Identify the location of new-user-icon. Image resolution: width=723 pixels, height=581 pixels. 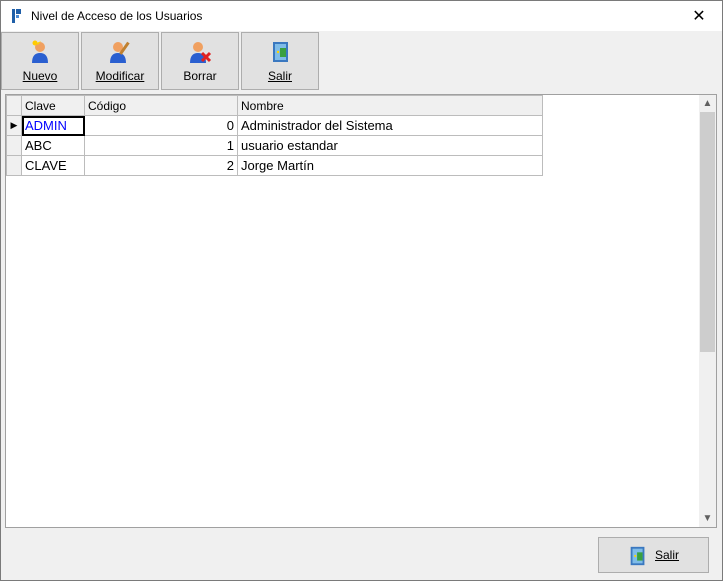
(40, 51).